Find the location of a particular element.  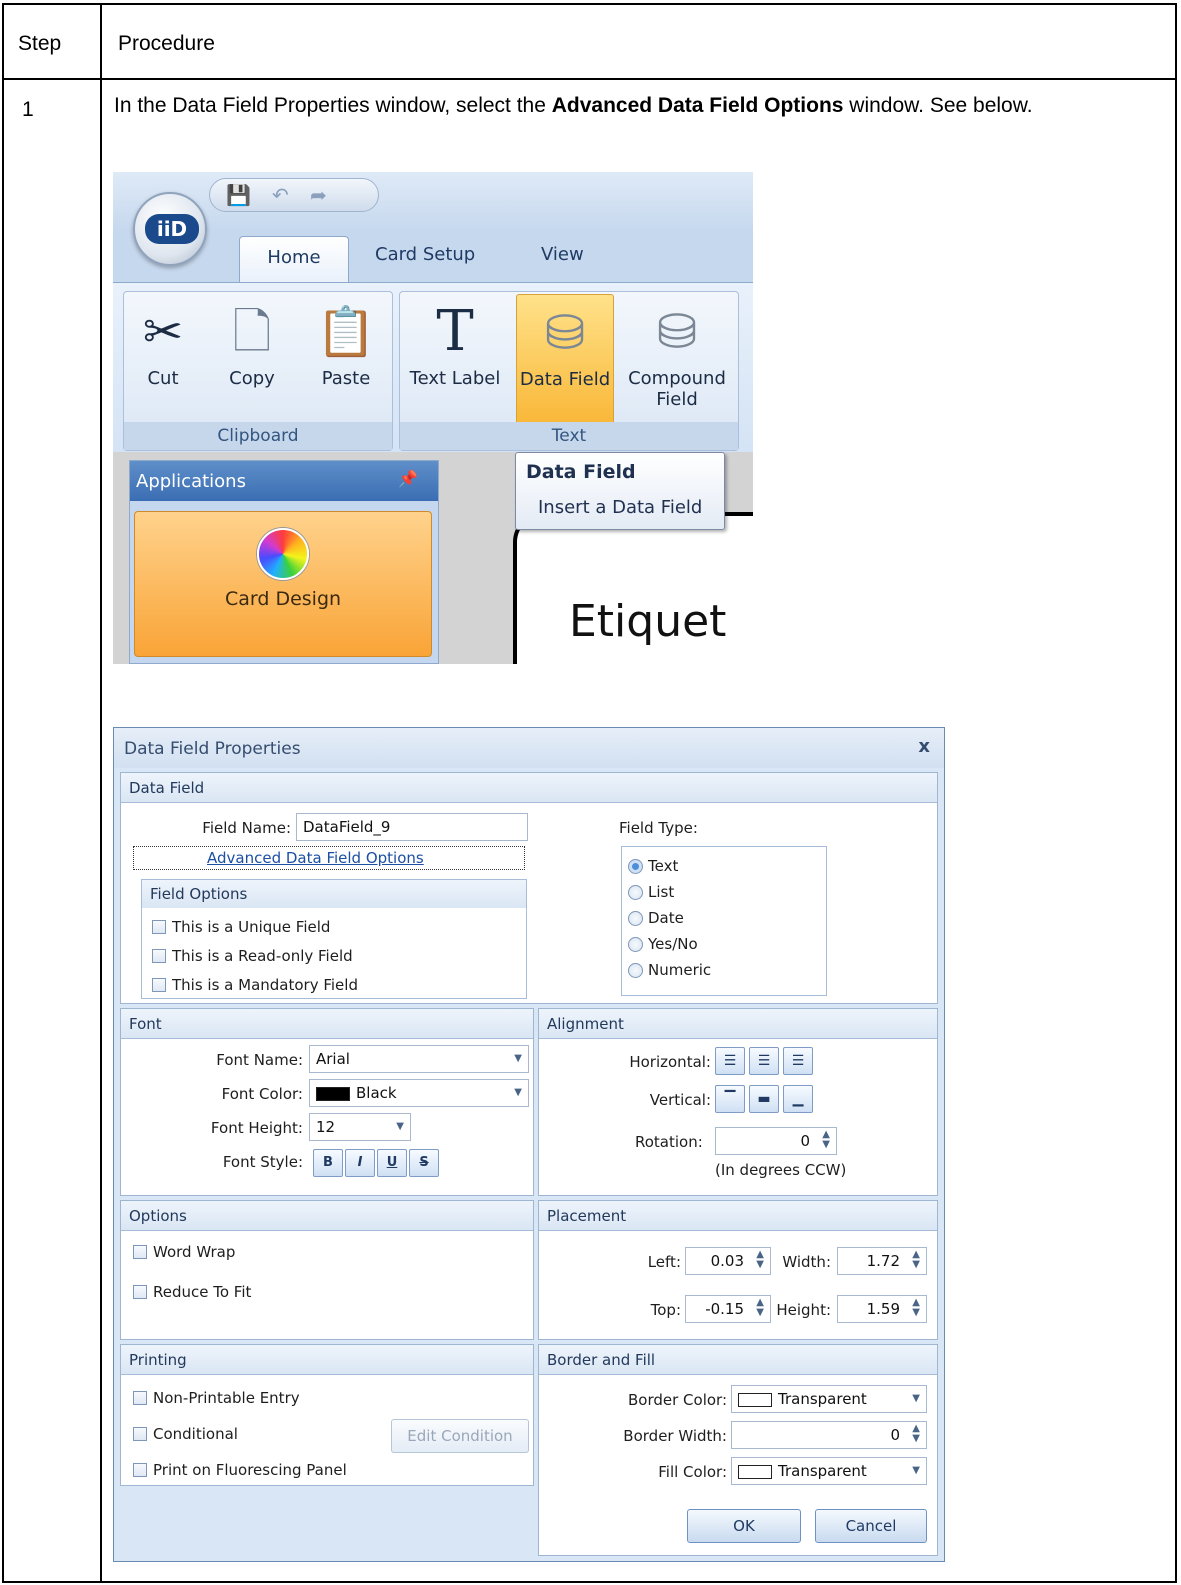

mandatory-field-label: This is a Mandatory Field is located at coordinates (265, 985).